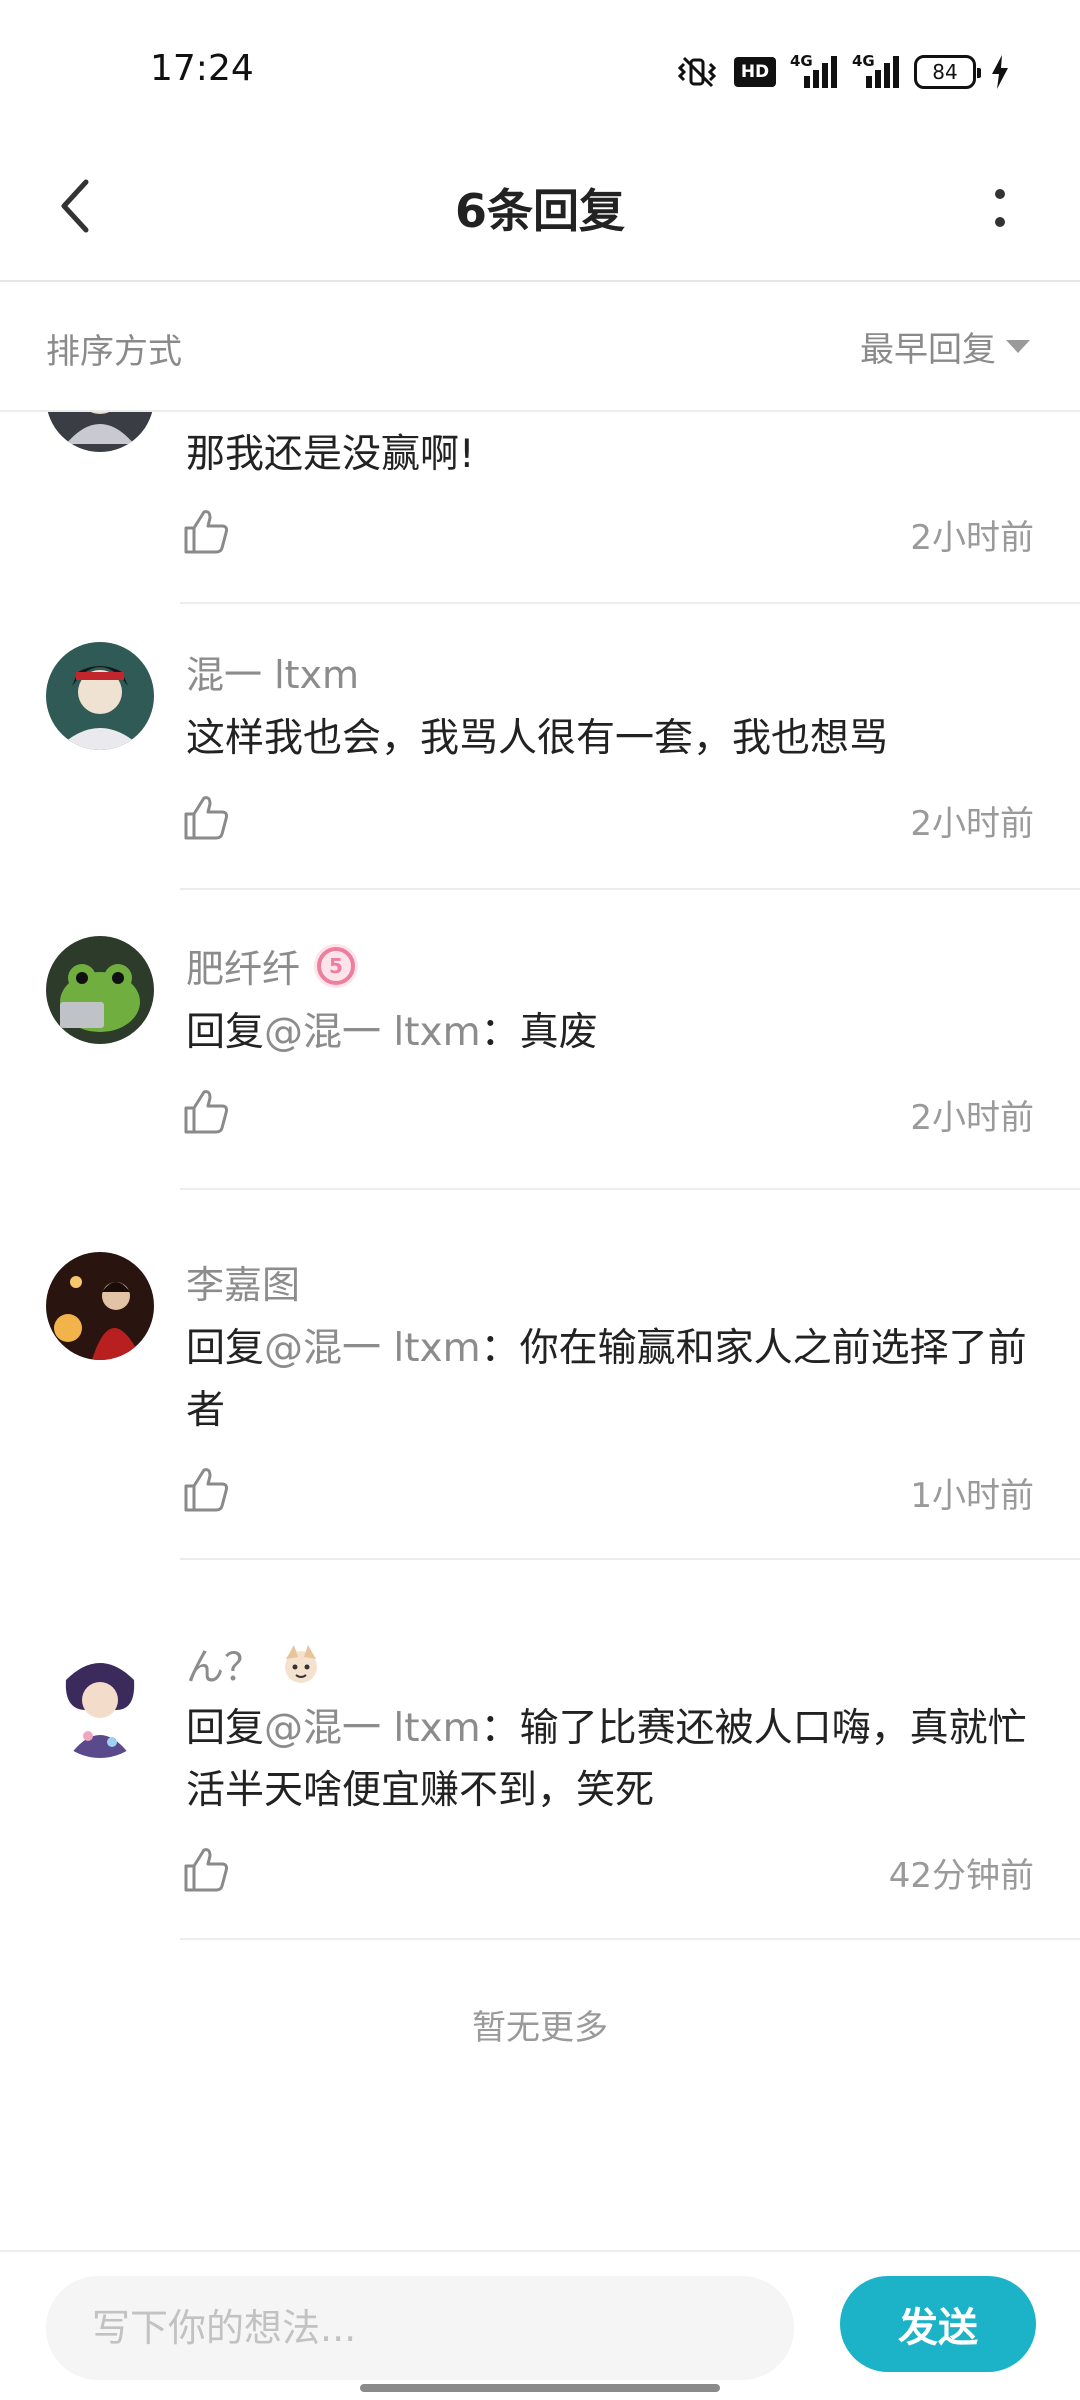 This screenshot has width=1080, height=2400. What do you see at coordinates (961, 1876) in the screenshot?
I see `reply-time: 42分钟前` at bounding box center [961, 1876].